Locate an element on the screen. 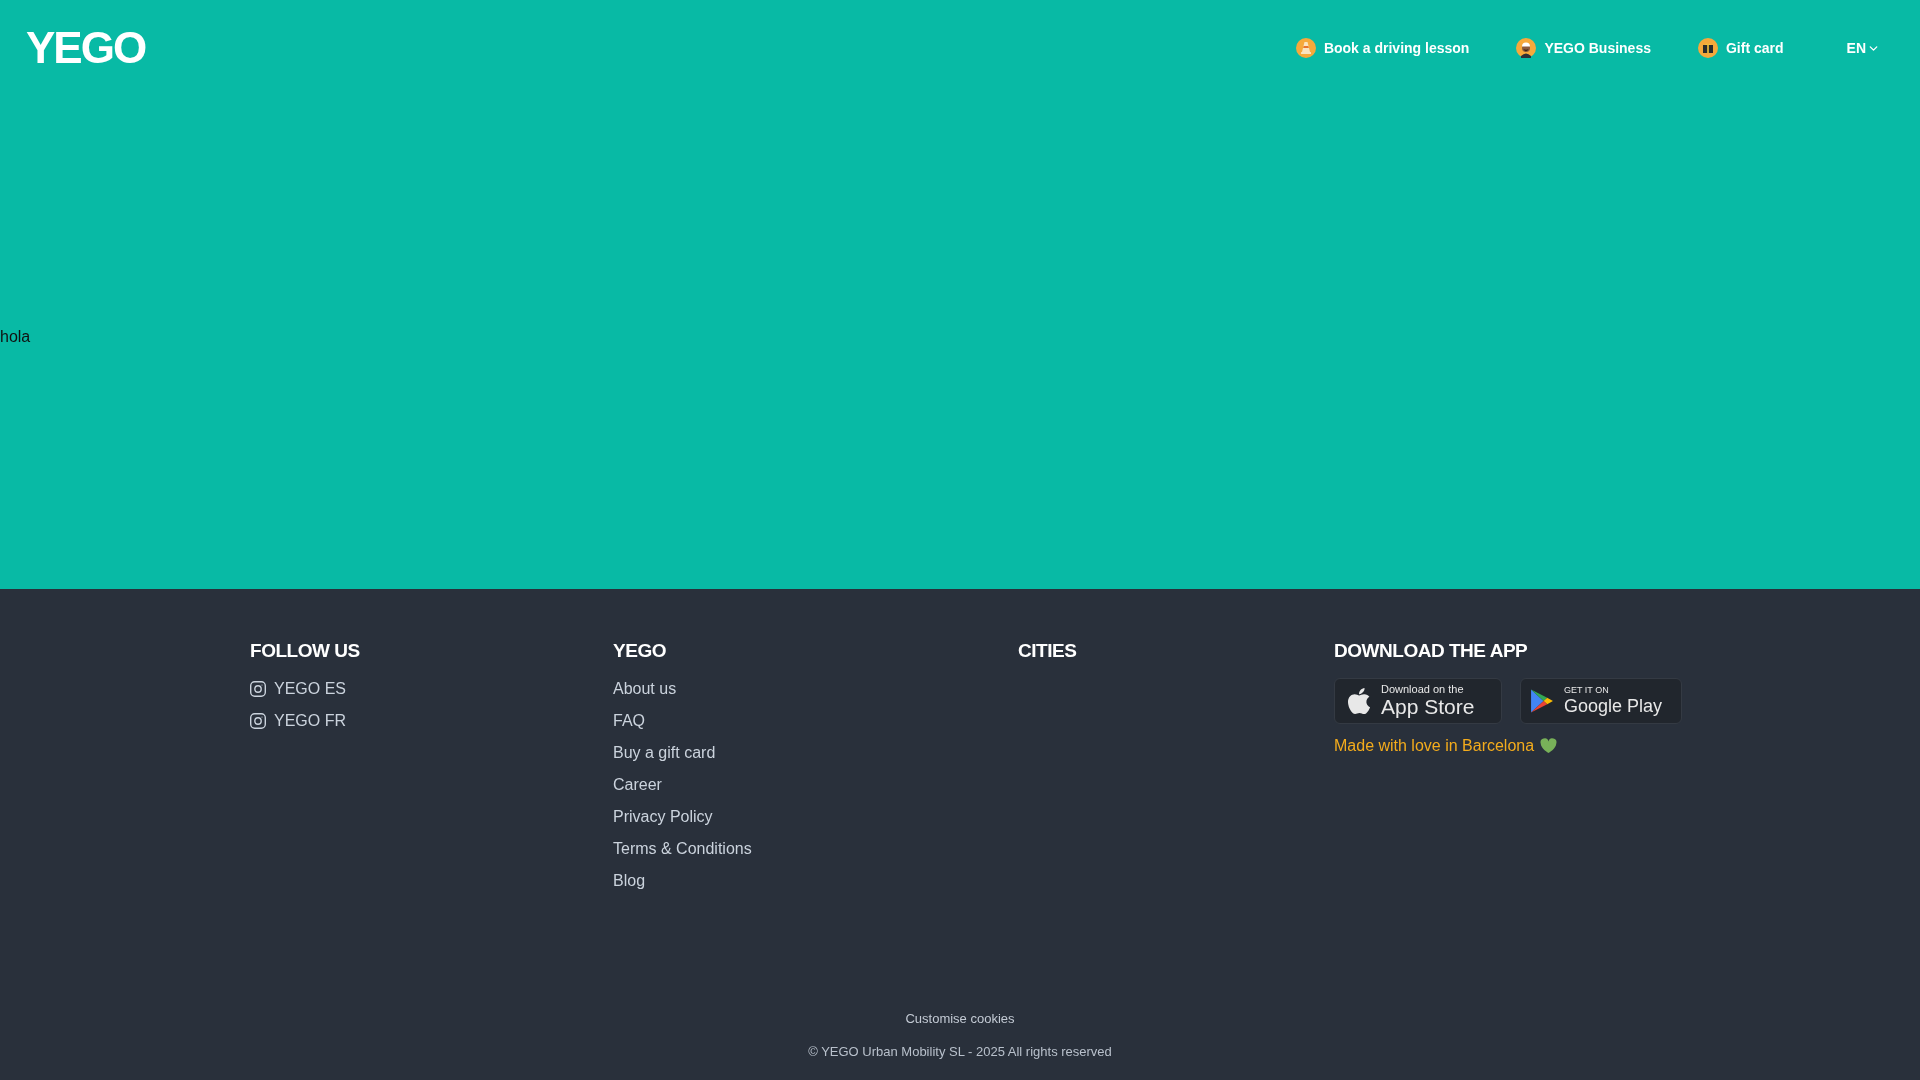 Image resolution: width=1920 pixels, height=1080 pixels. play-triangle-icon is located at coordinates (1542, 701).